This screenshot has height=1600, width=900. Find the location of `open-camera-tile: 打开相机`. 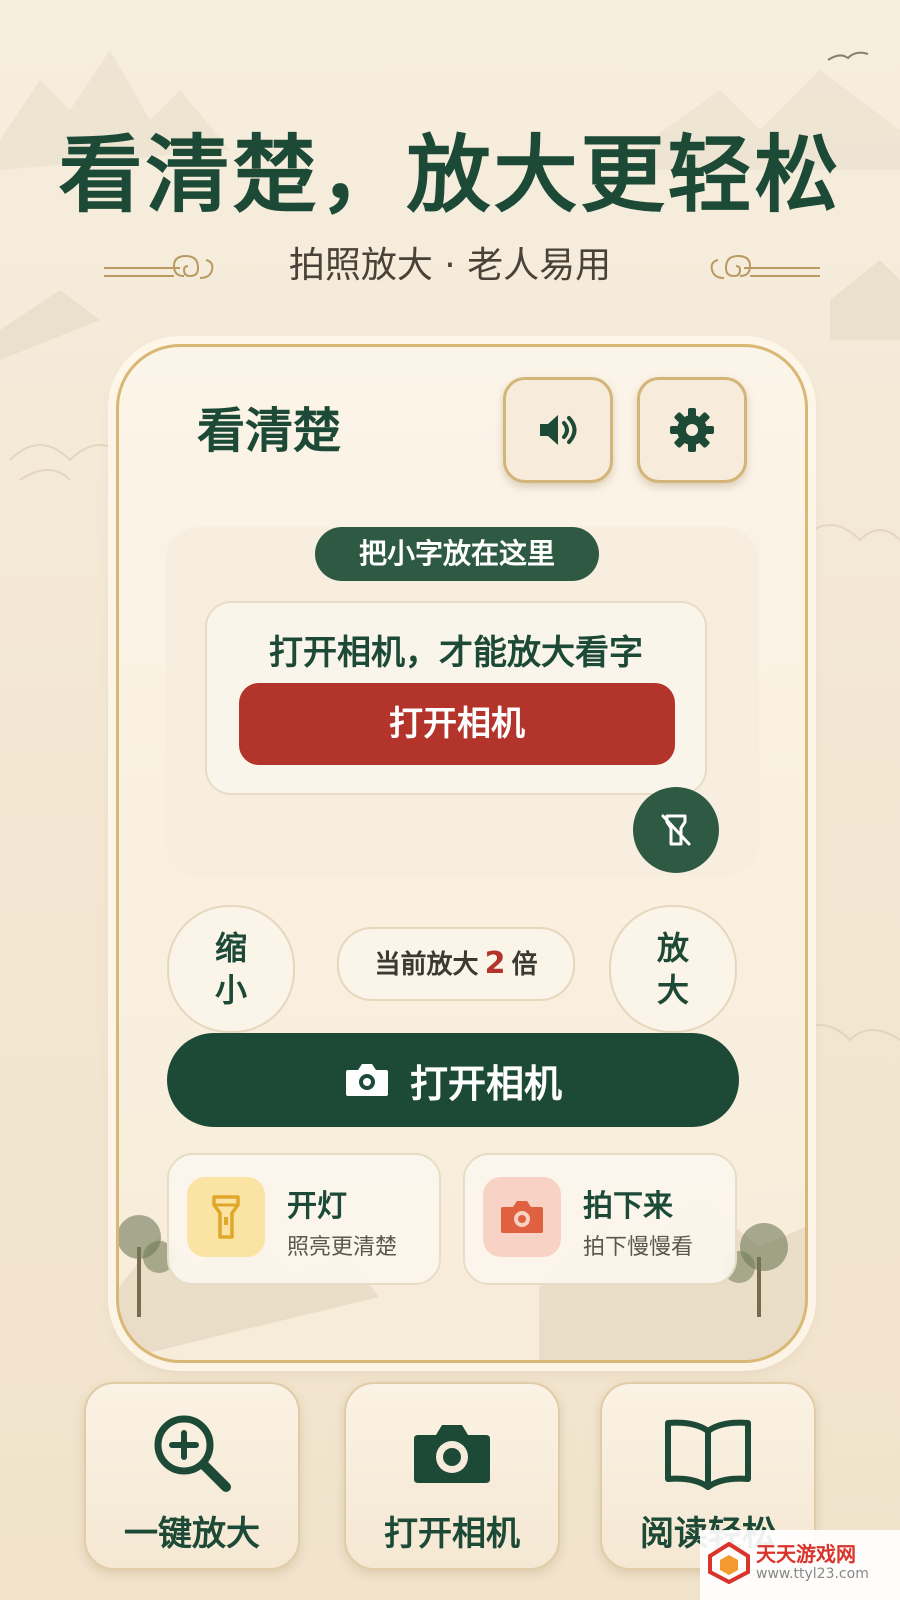

open-camera-tile: 打开相机 is located at coordinates (452, 1476).